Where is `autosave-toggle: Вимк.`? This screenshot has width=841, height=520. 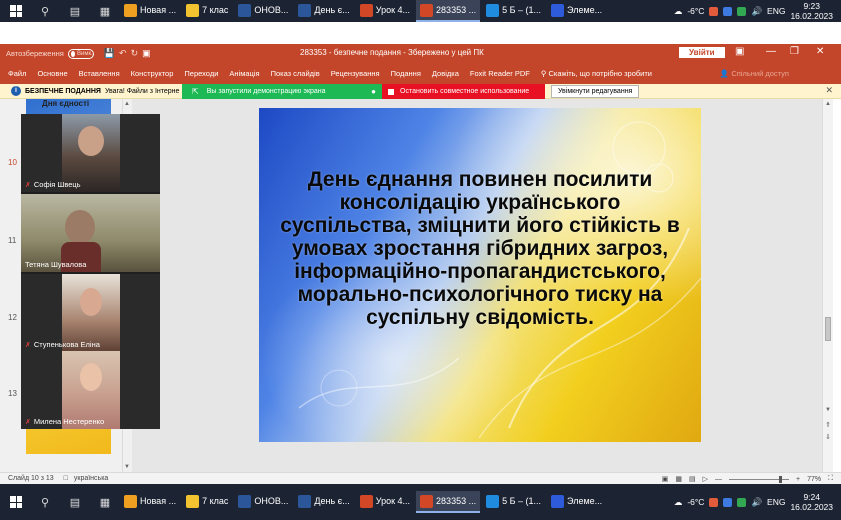
autosave-toggle: Вимк. is located at coordinates (80, 53).